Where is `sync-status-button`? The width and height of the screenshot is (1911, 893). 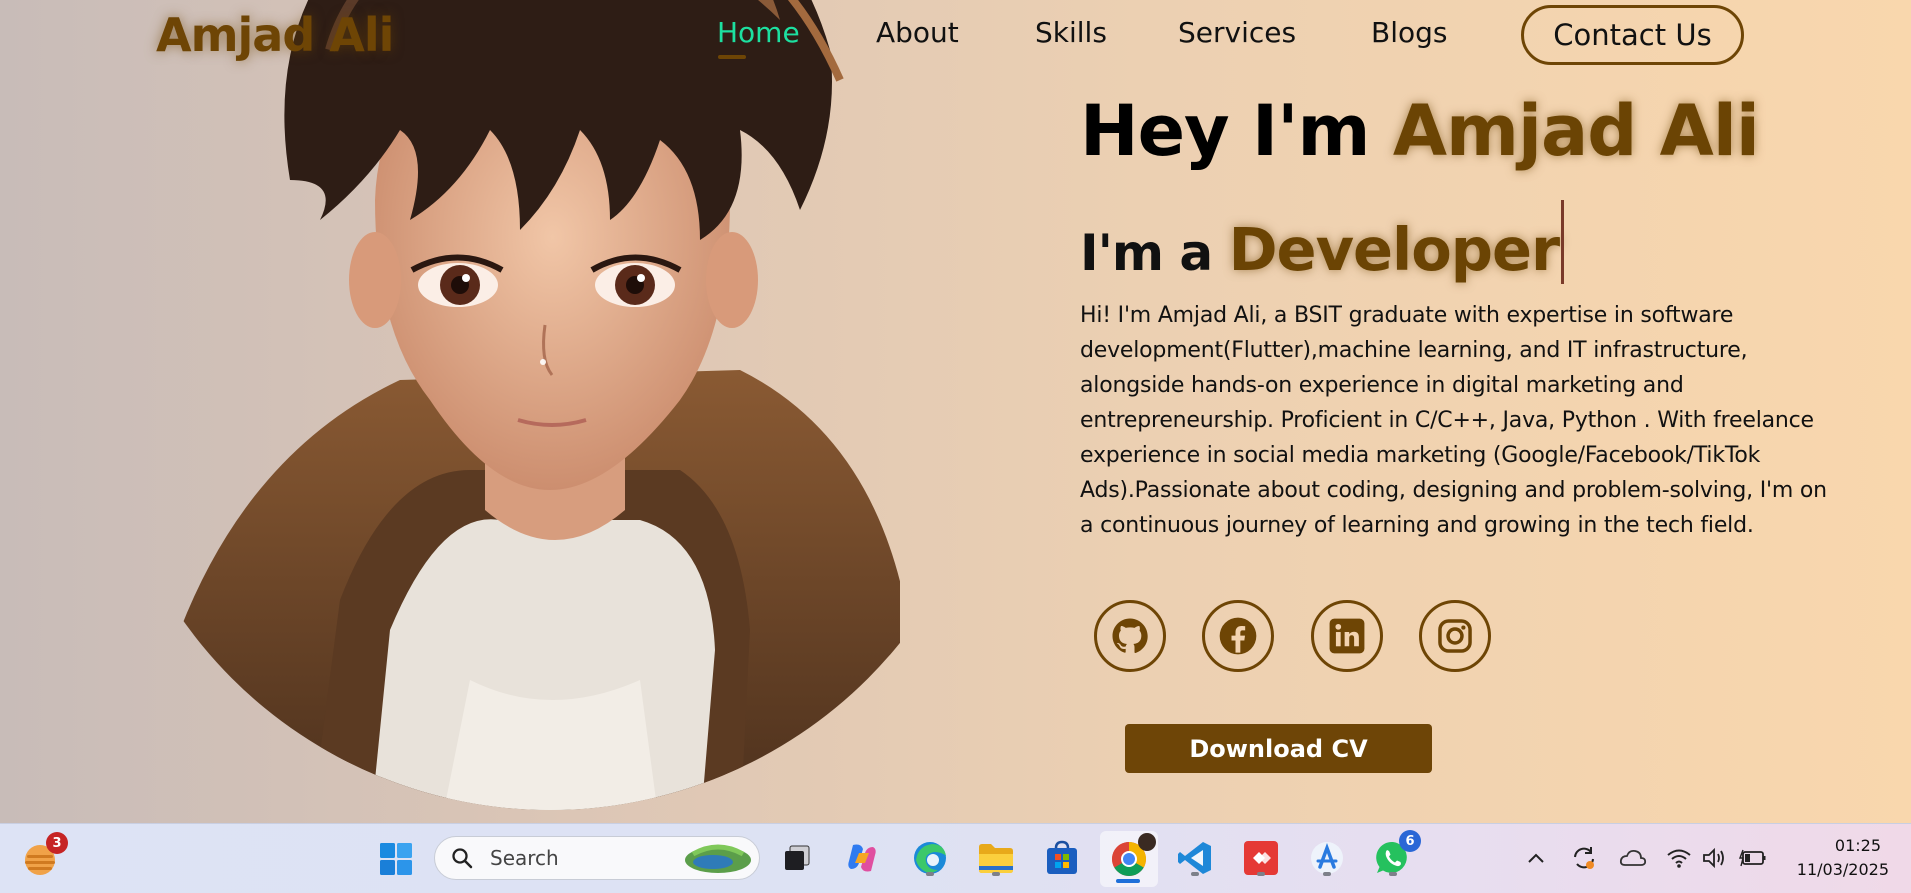
sync-status-button is located at coordinates (1584, 858).